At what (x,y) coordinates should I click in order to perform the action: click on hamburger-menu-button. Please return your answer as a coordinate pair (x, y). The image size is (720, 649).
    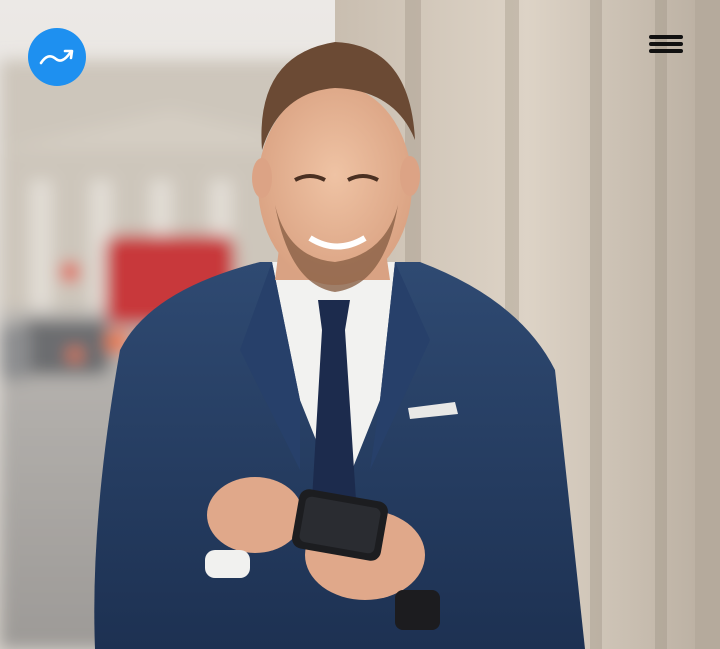
    Looking at the image, I should click on (666, 44).